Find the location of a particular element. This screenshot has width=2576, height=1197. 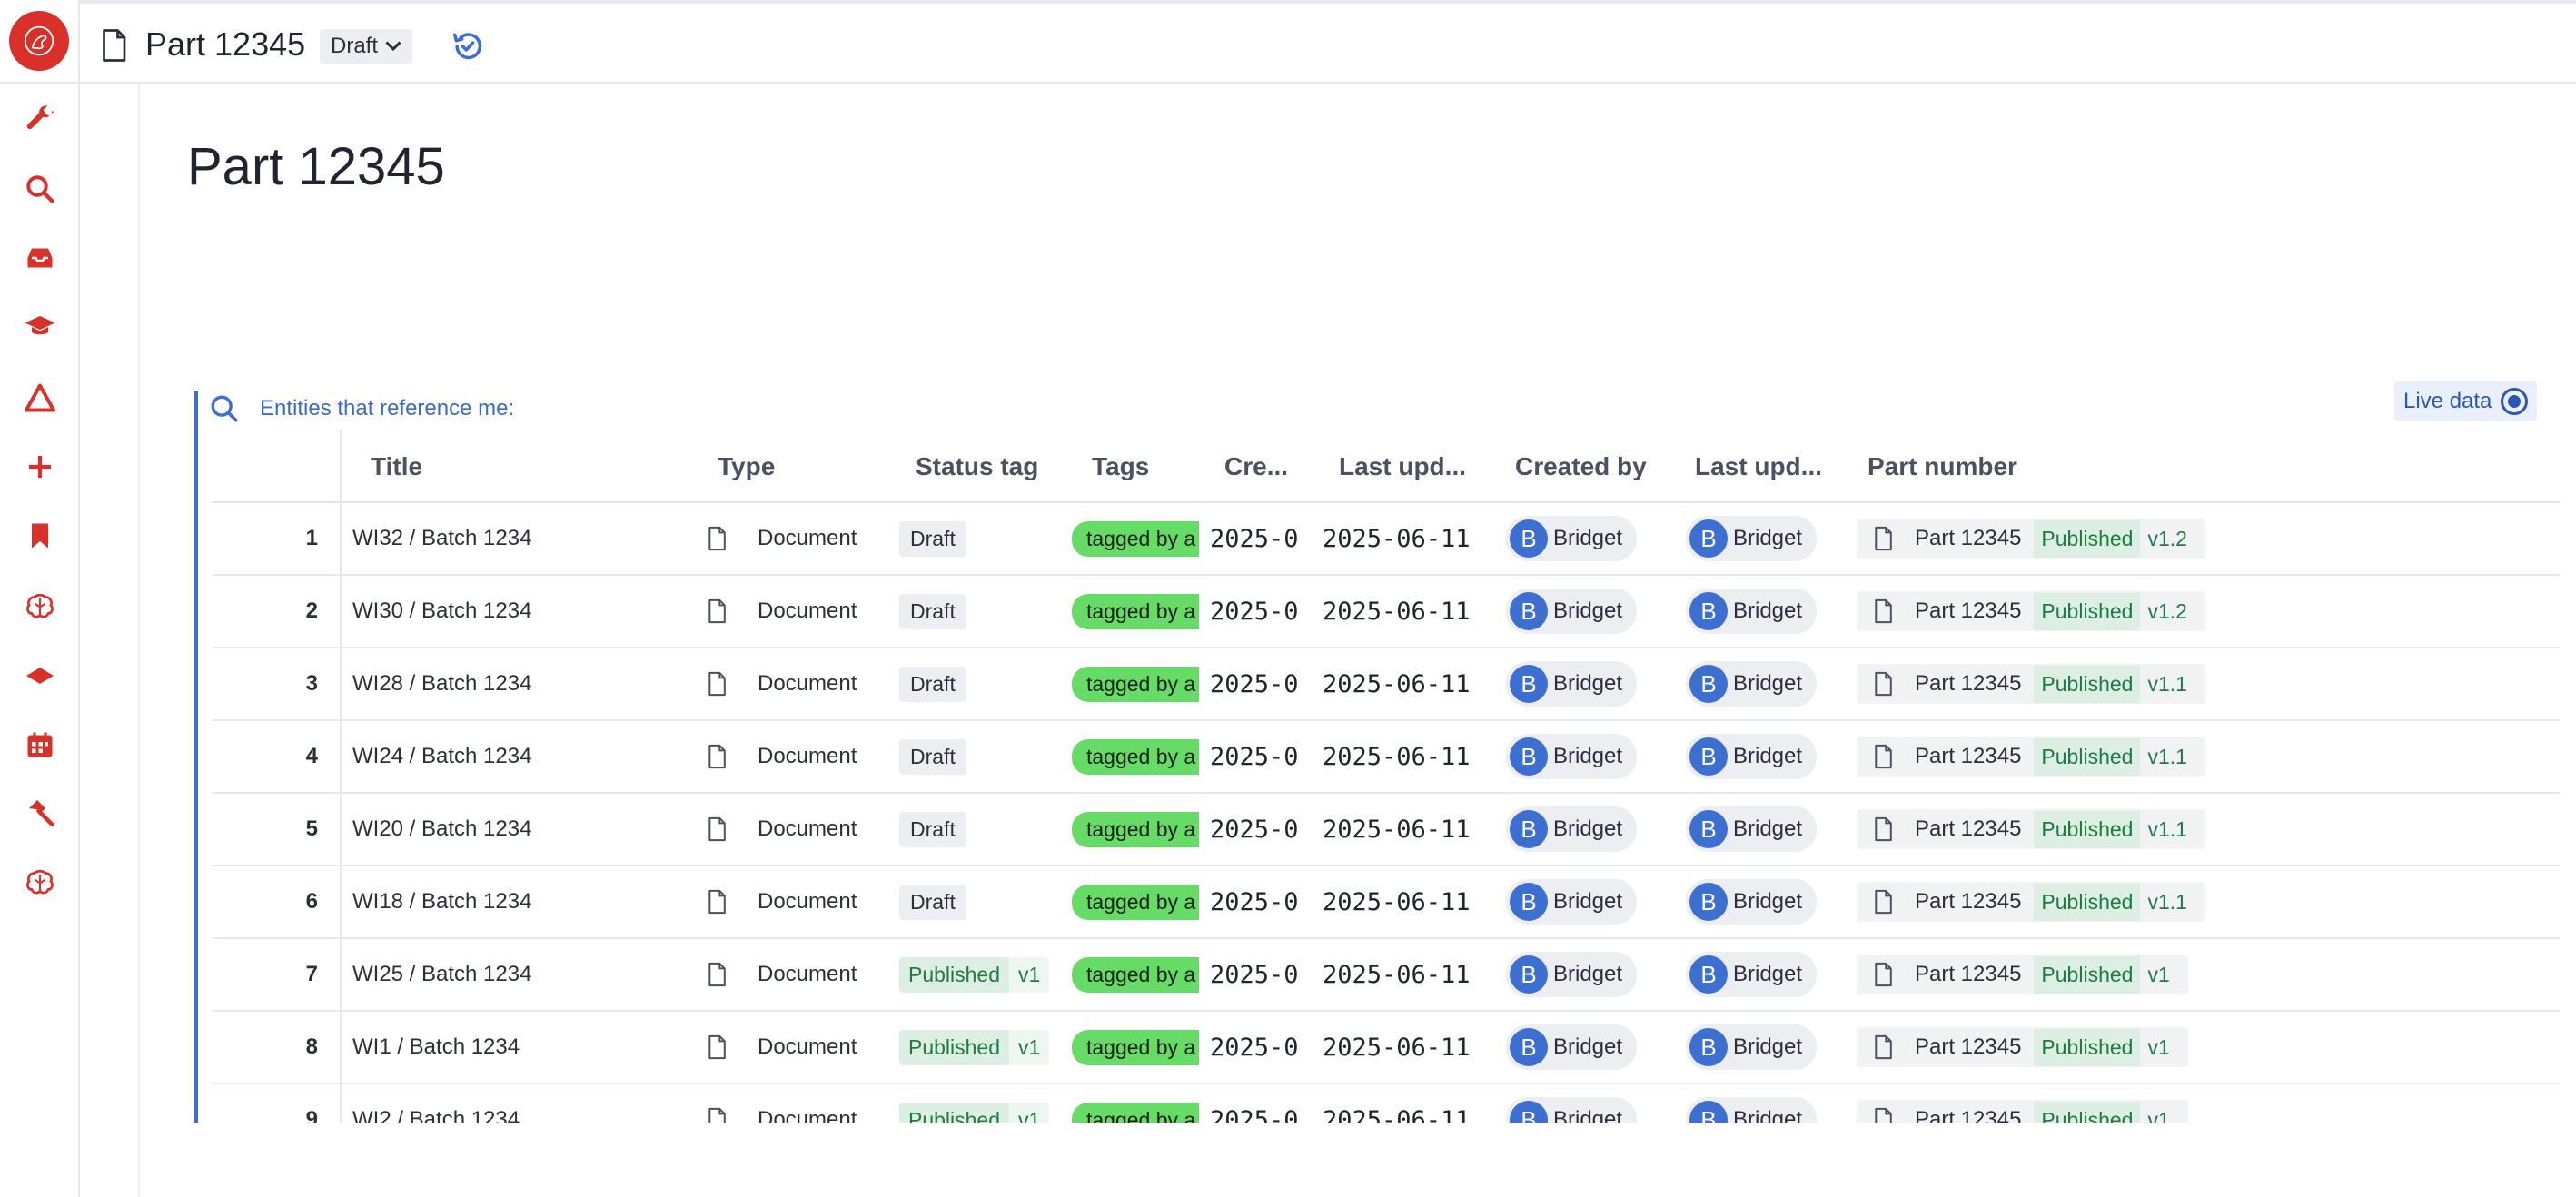

row-title-link: WI28 / Batch 1234 is located at coordinates (441, 683).